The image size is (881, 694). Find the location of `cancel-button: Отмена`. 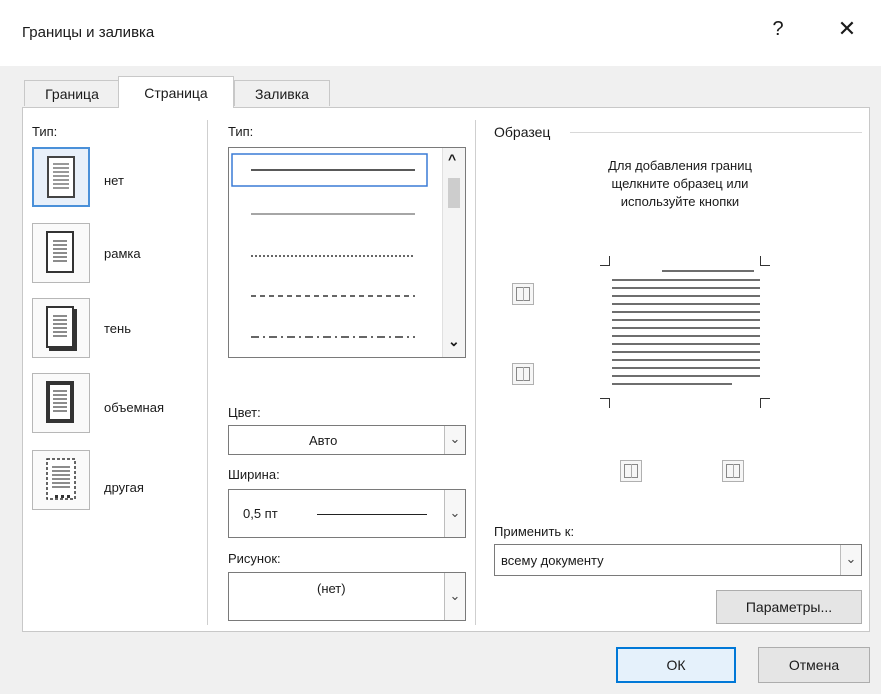

cancel-button: Отмена is located at coordinates (814, 665).